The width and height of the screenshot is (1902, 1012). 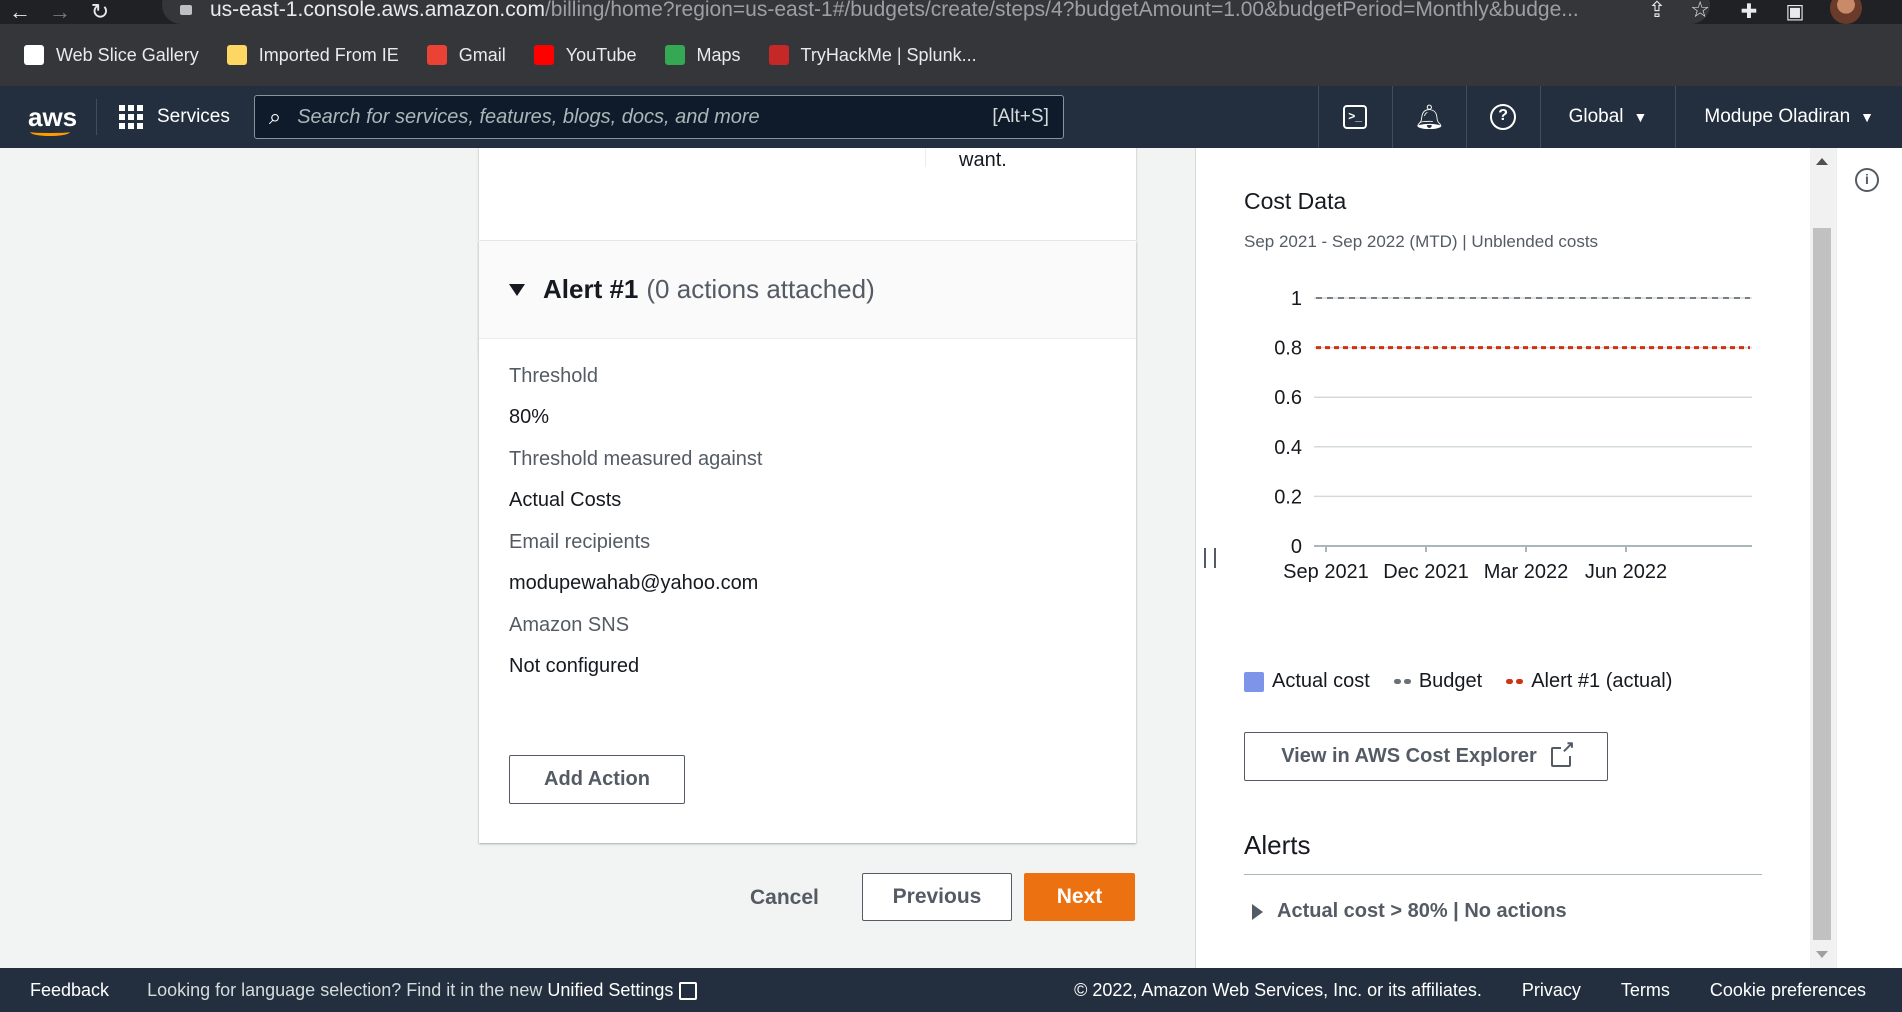 I want to click on y-tick-label: 0.2, so click(x=1288, y=497).